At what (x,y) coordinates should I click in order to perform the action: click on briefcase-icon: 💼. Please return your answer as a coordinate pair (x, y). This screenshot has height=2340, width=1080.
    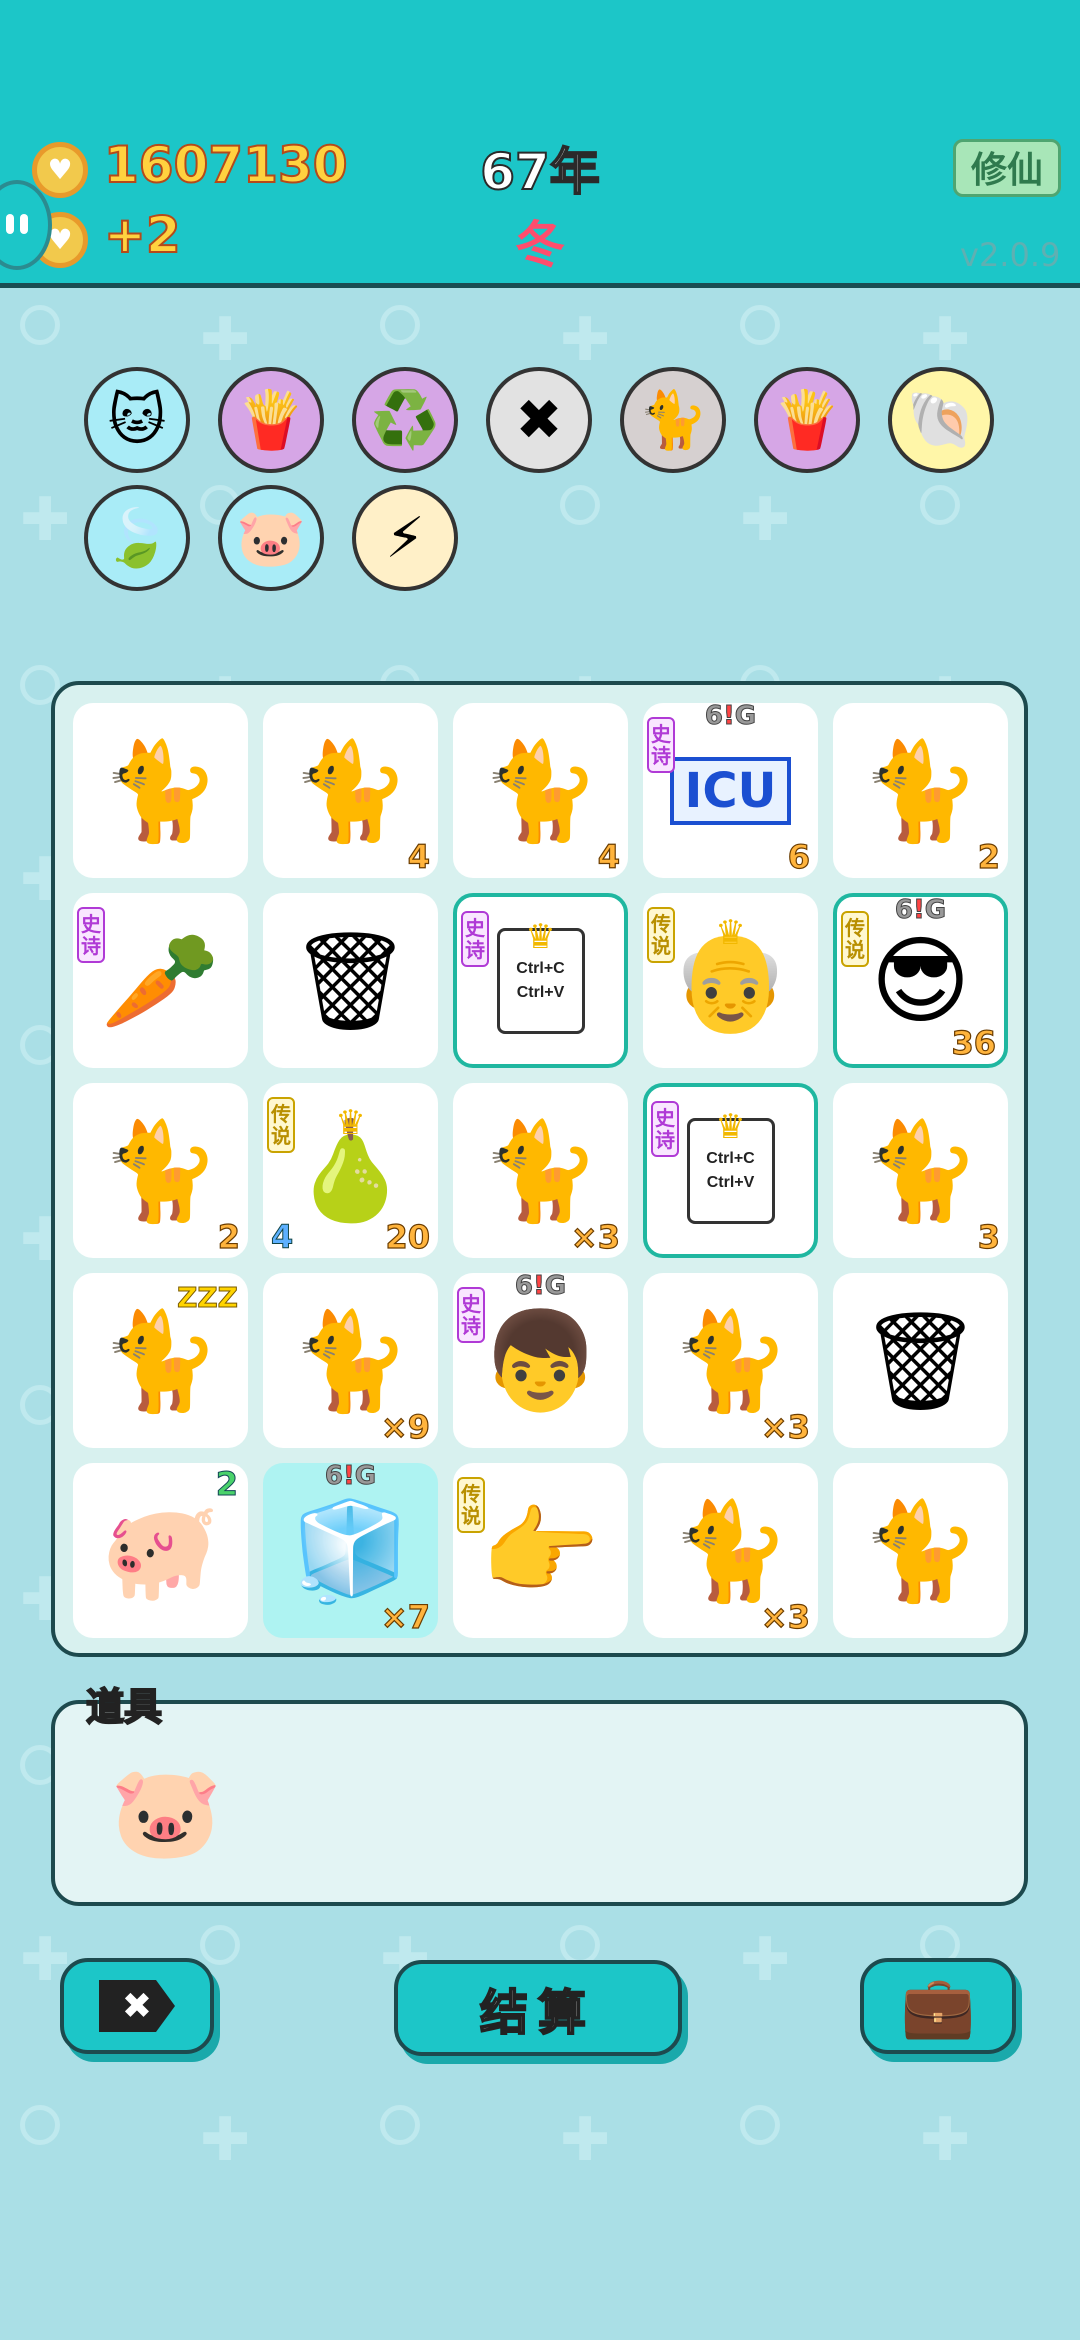
    Looking at the image, I should click on (938, 2006).